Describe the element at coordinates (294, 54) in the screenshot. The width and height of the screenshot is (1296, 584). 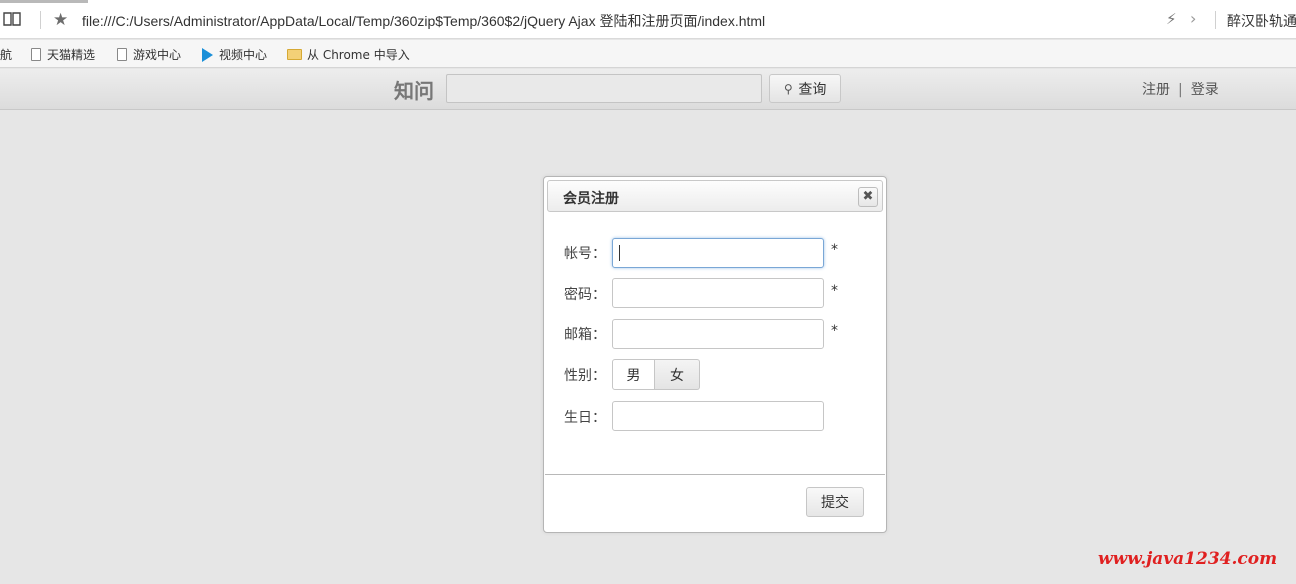
I see `folder-icon` at that location.